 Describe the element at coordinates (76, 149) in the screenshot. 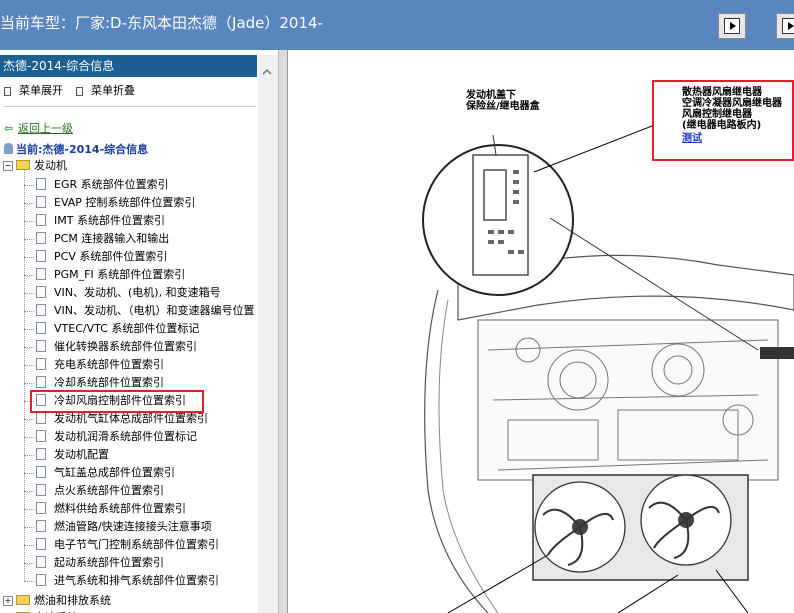

I see `current-location: 当前:杰德-2014-综合信息` at that location.